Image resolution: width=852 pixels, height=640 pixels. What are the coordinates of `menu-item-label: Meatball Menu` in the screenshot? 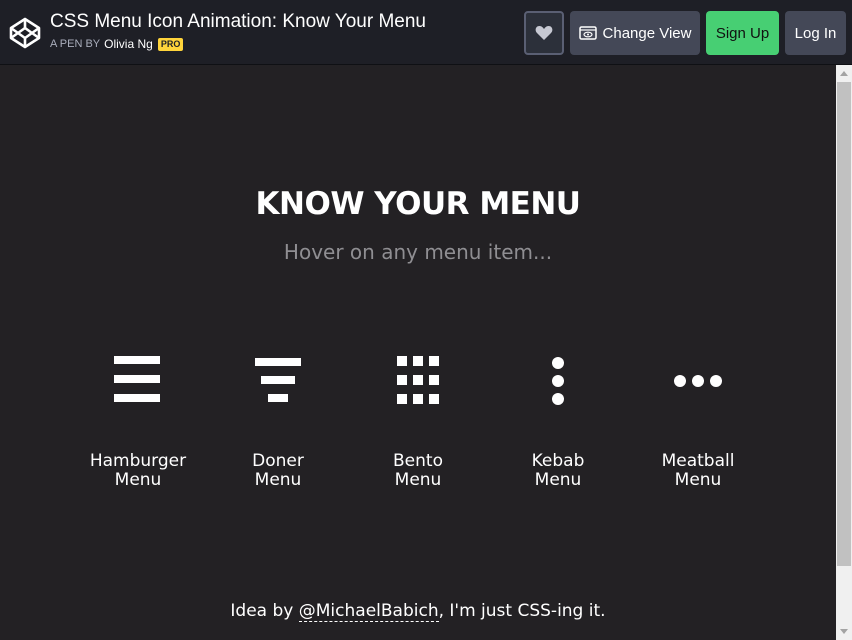 It's located at (698, 470).